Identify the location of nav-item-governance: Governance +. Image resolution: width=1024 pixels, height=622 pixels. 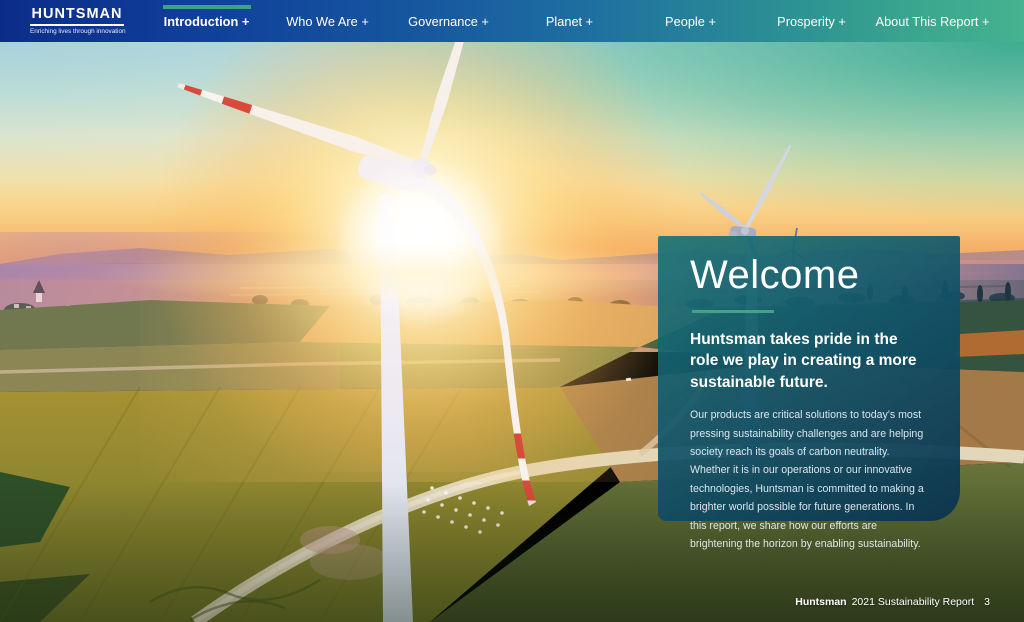
(448, 21).